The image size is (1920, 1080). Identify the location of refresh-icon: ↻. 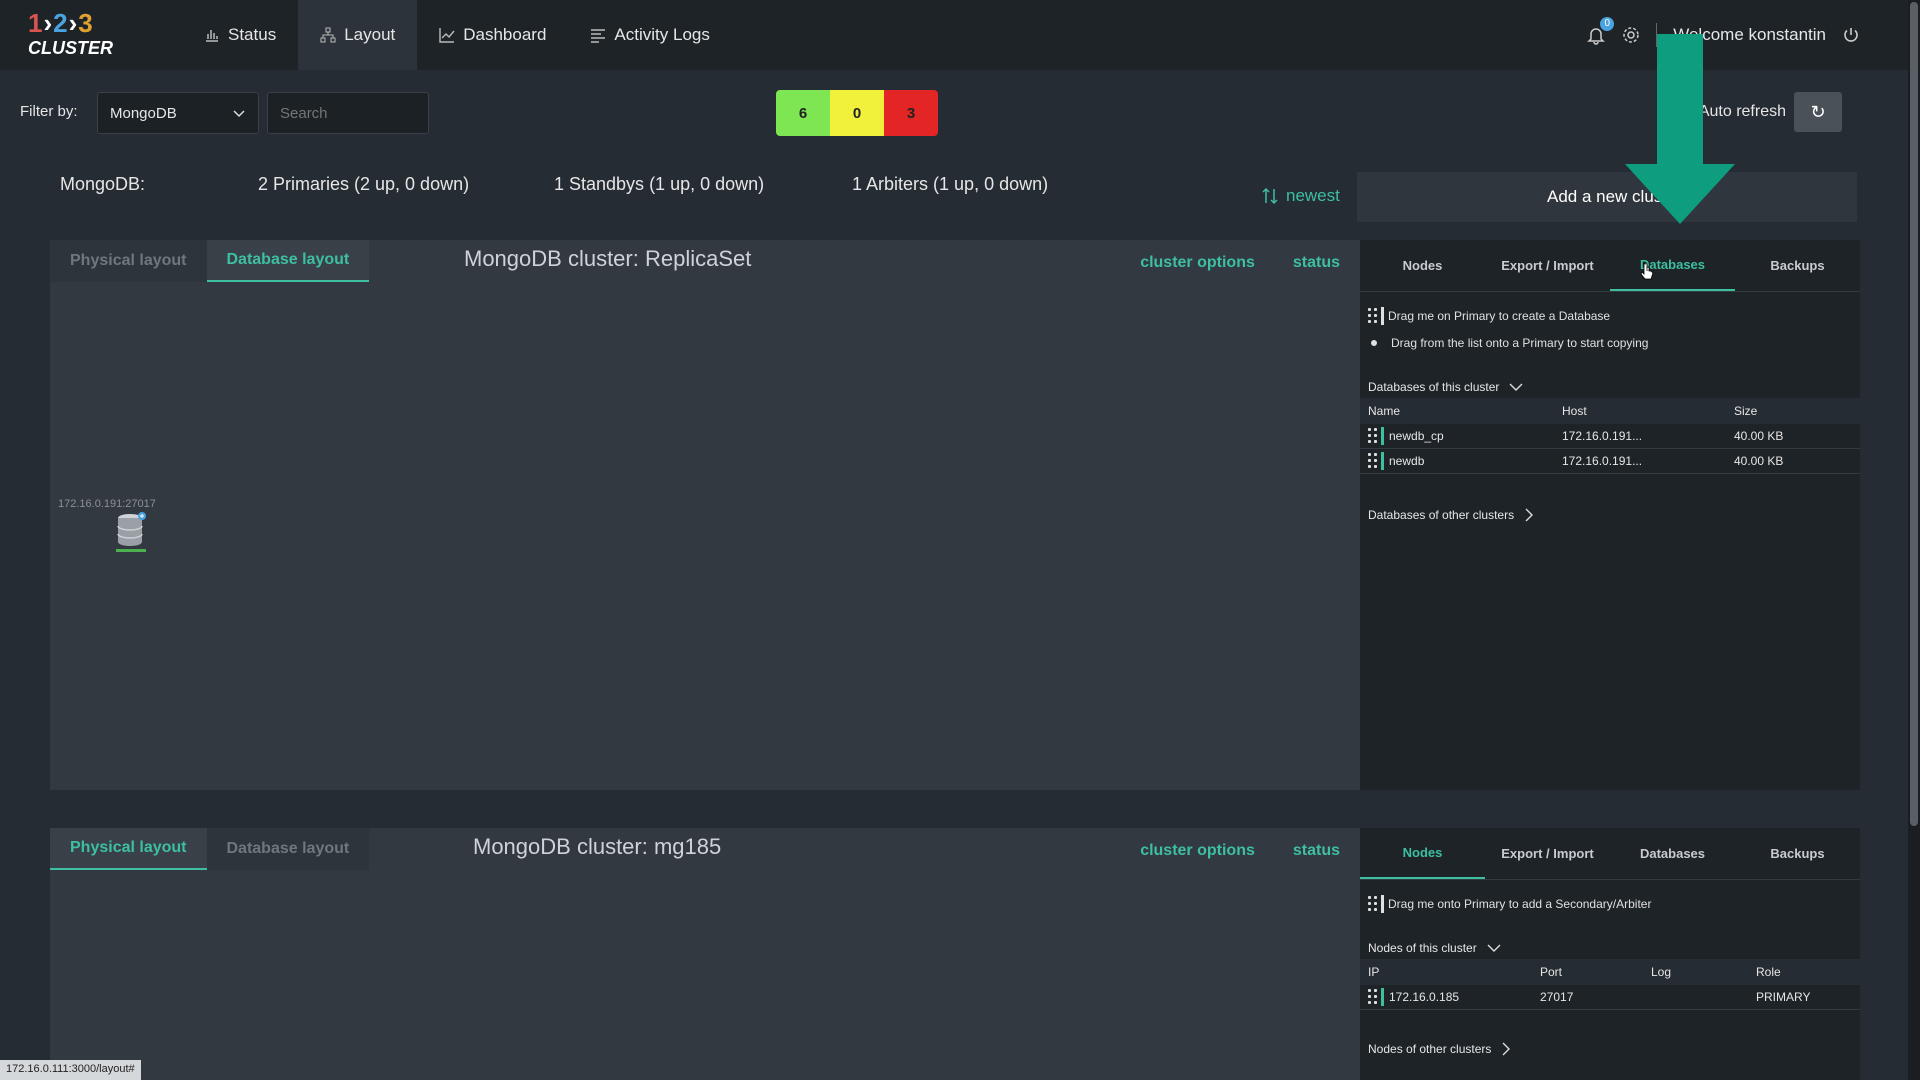
(1818, 111).